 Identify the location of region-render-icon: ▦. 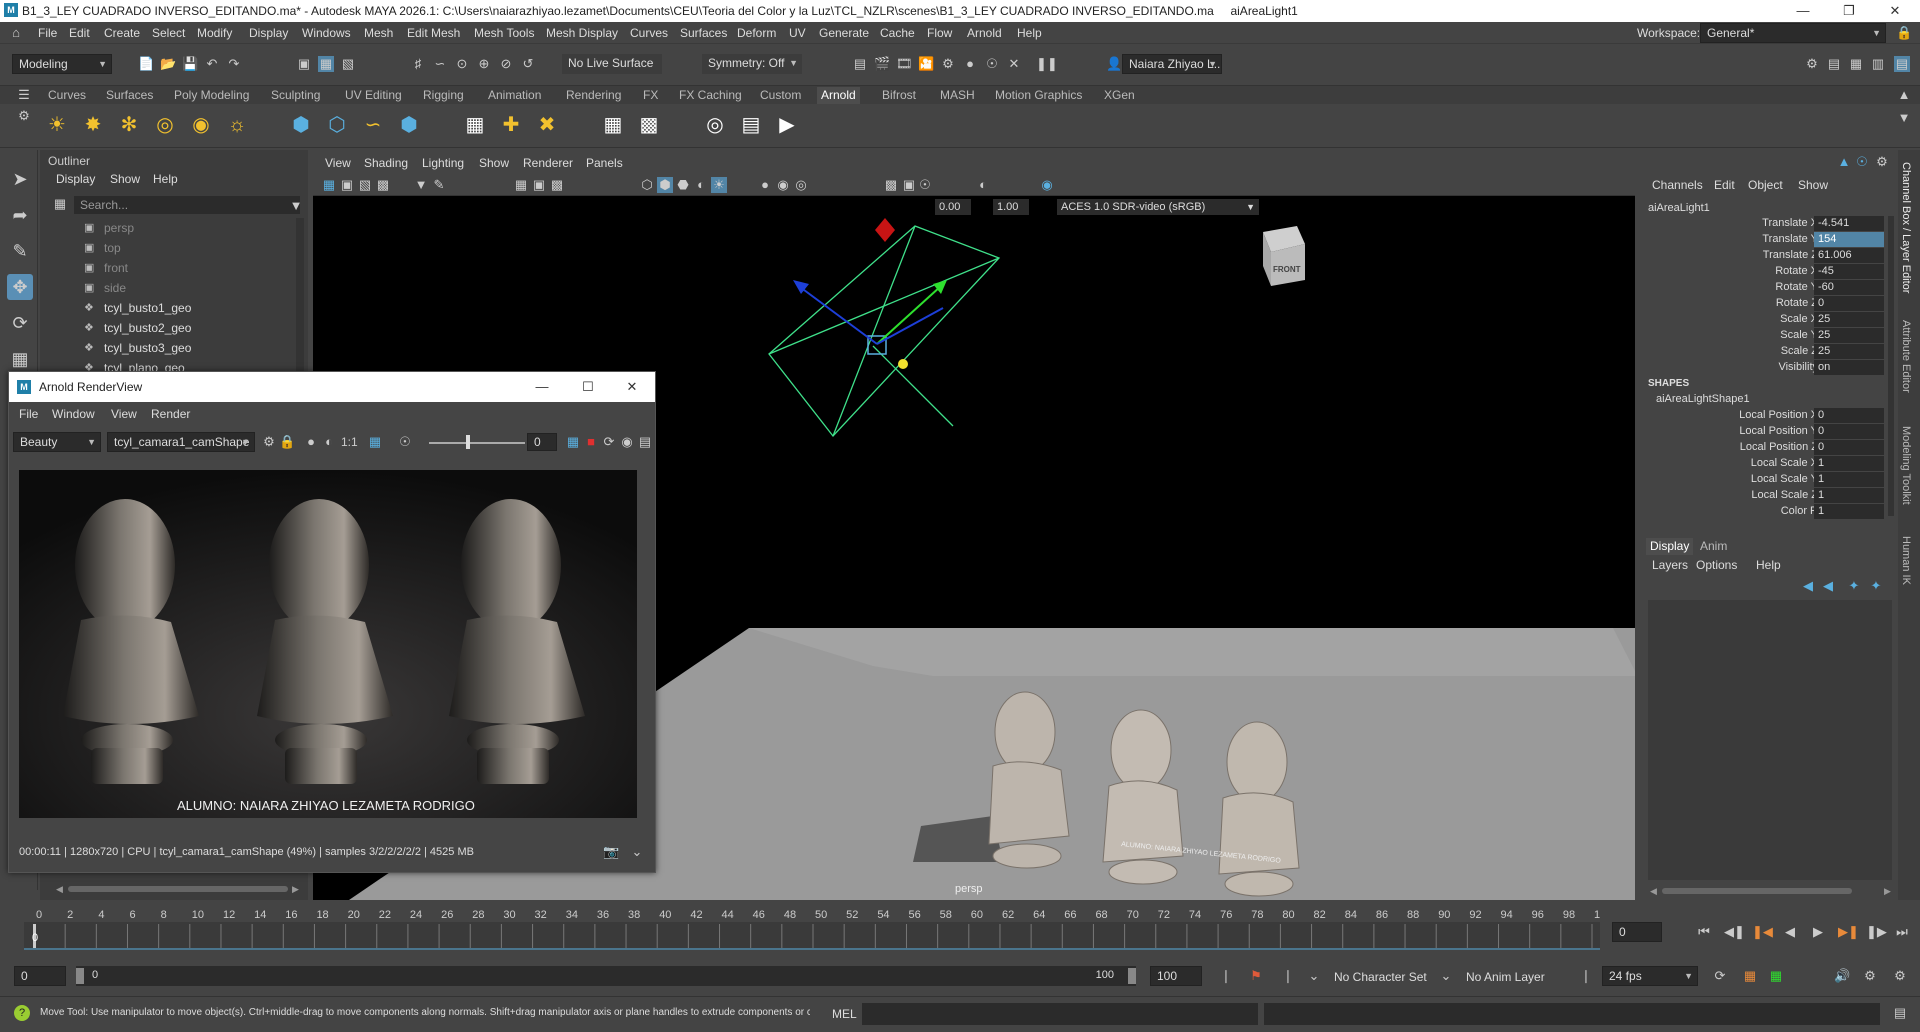
(573, 442).